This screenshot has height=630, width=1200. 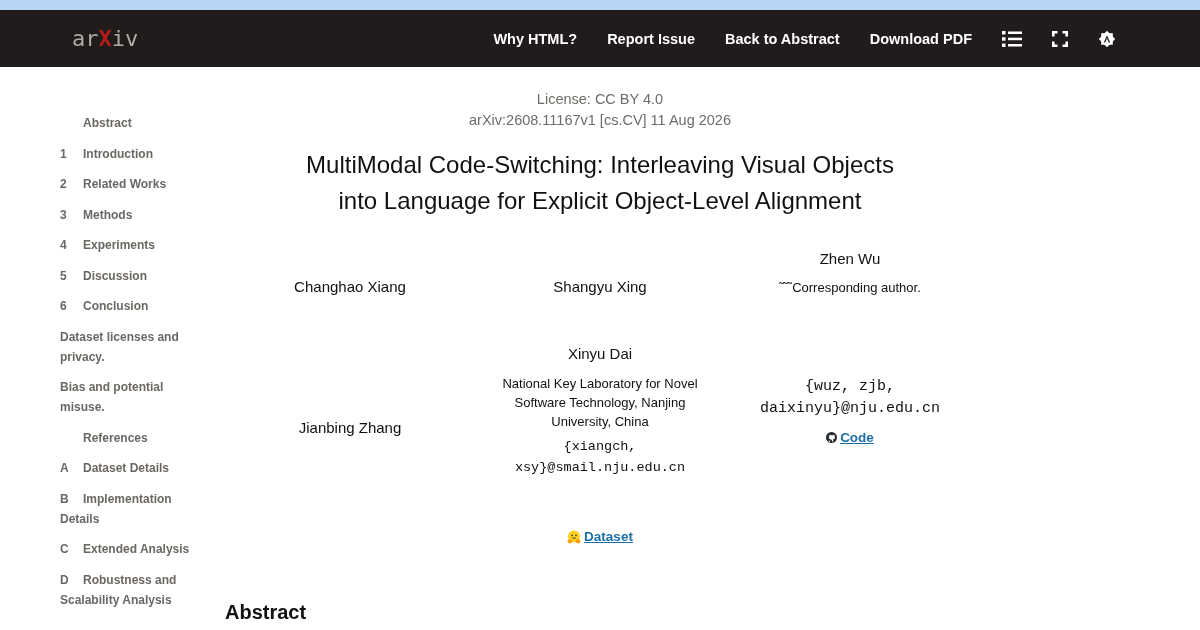 I want to click on dataset-link: Dataset, so click(x=600, y=537).